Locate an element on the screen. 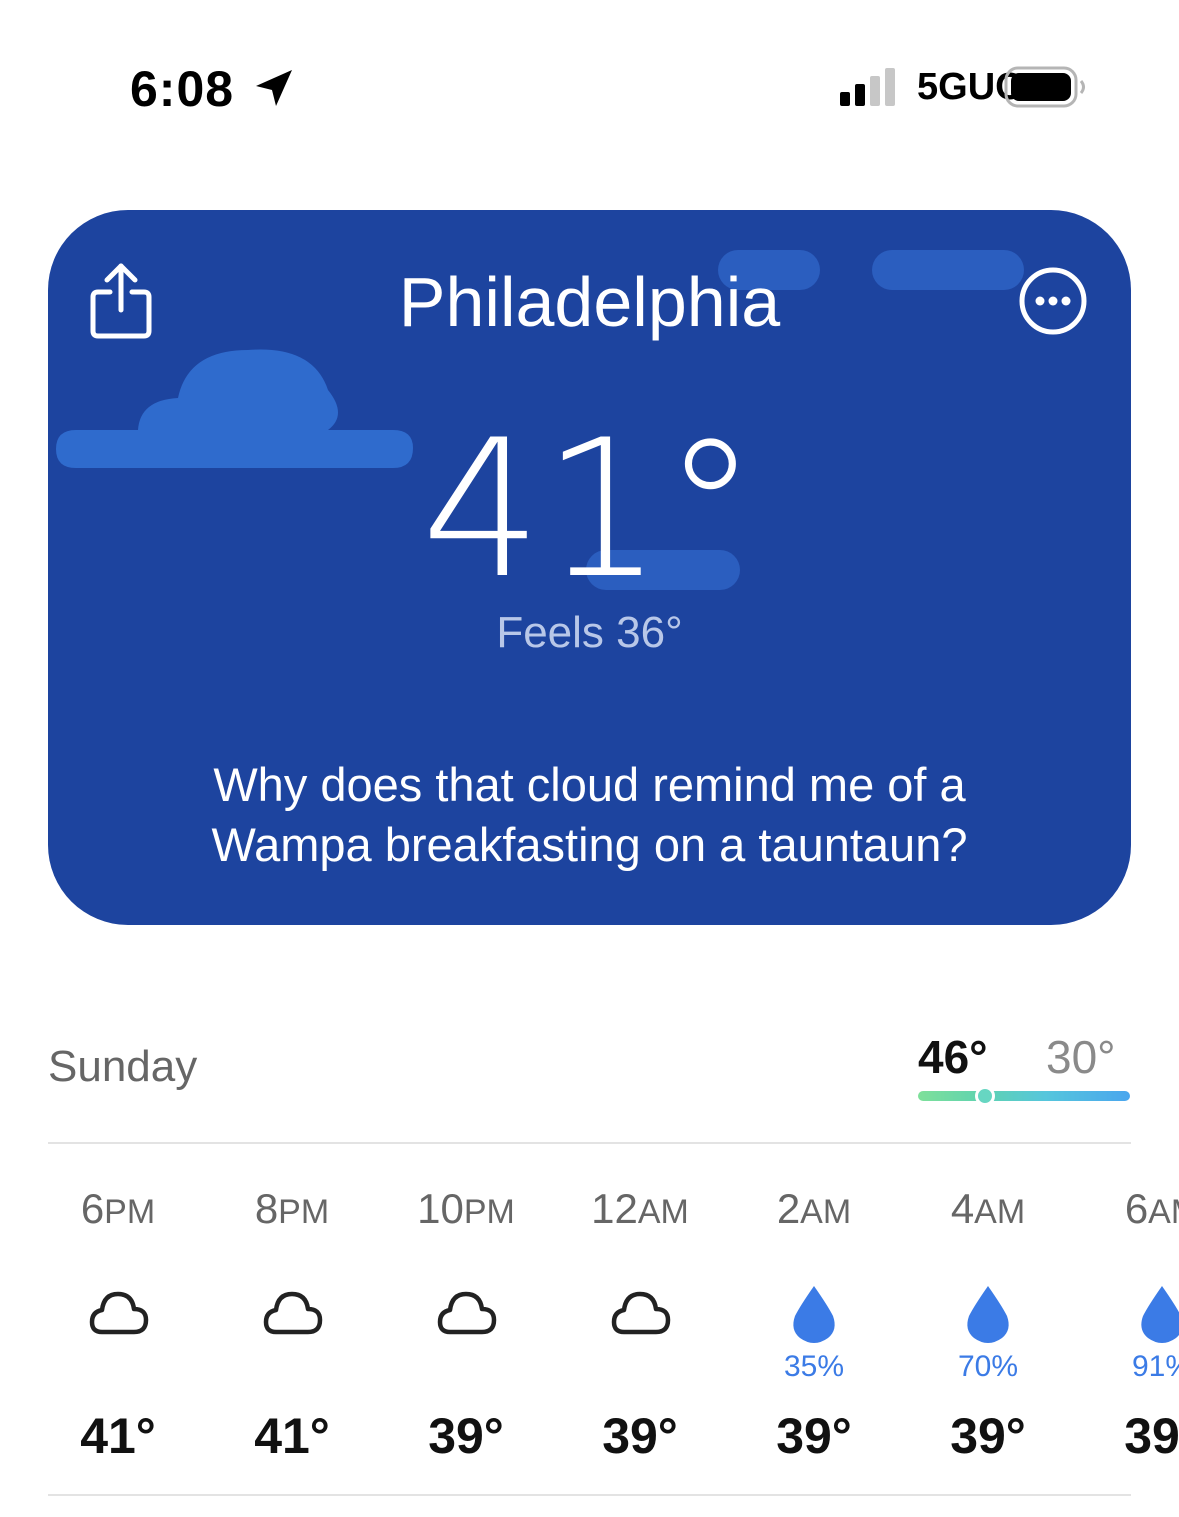  hourly-item: 12AM 39° is located at coordinates (640, 1324).